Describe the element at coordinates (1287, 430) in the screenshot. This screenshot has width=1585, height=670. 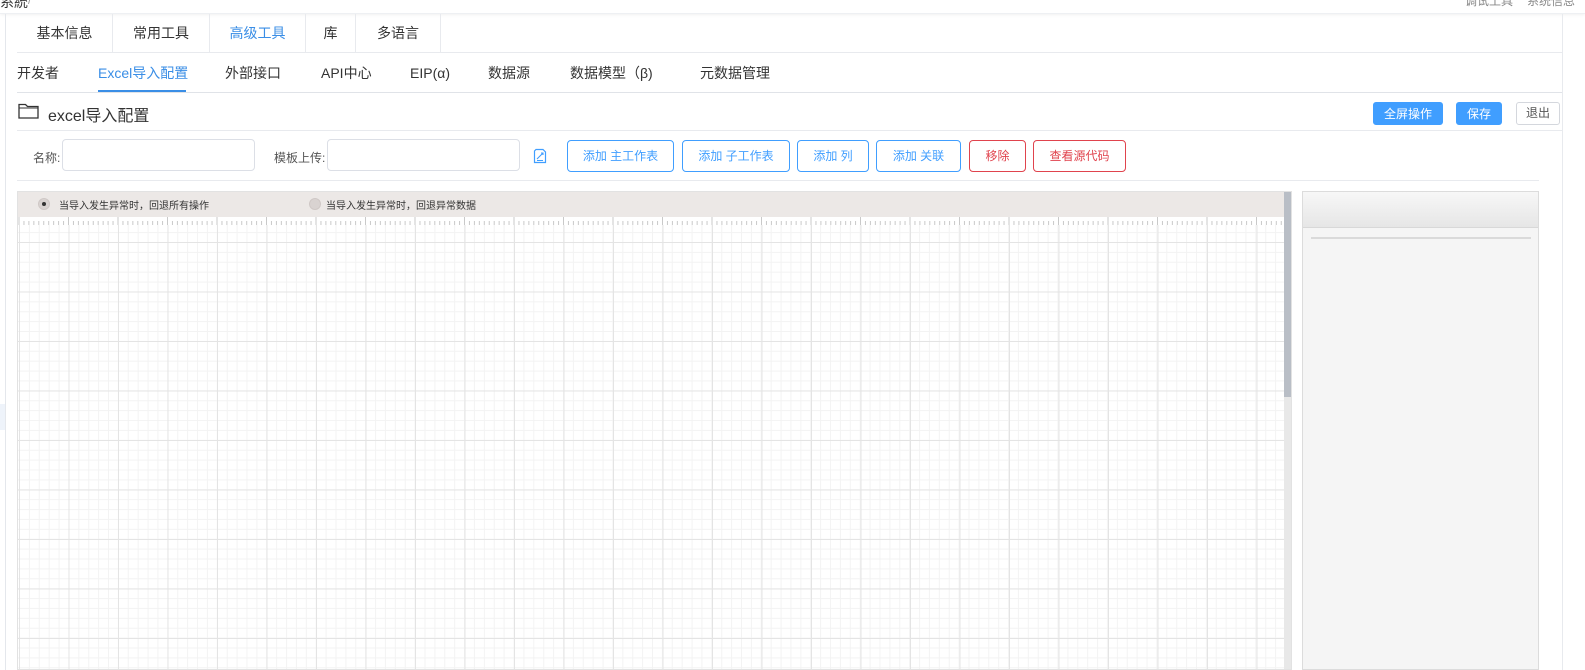
I see `canvas-scrollbar` at that location.